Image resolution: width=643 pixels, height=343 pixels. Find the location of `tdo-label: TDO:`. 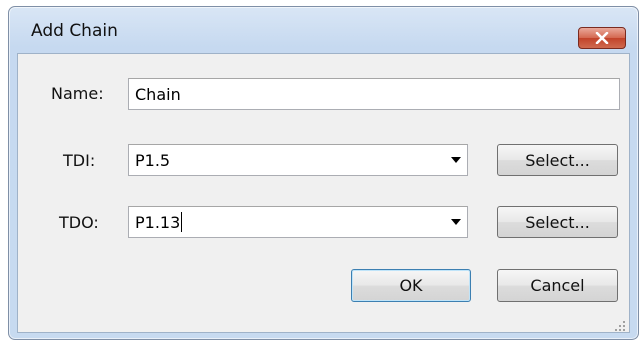

tdo-label: TDO: is located at coordinates (79, 222).